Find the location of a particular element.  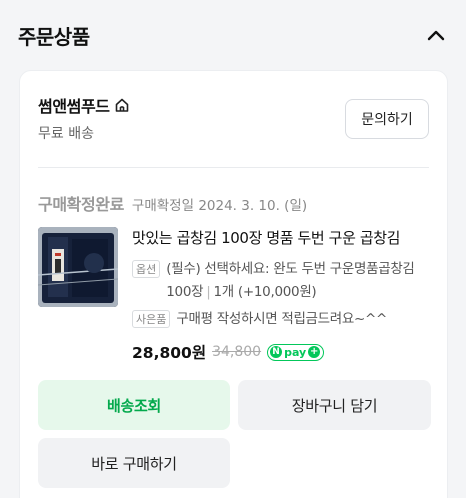

original-price: 34,800 is located at coordinates (237, 352).